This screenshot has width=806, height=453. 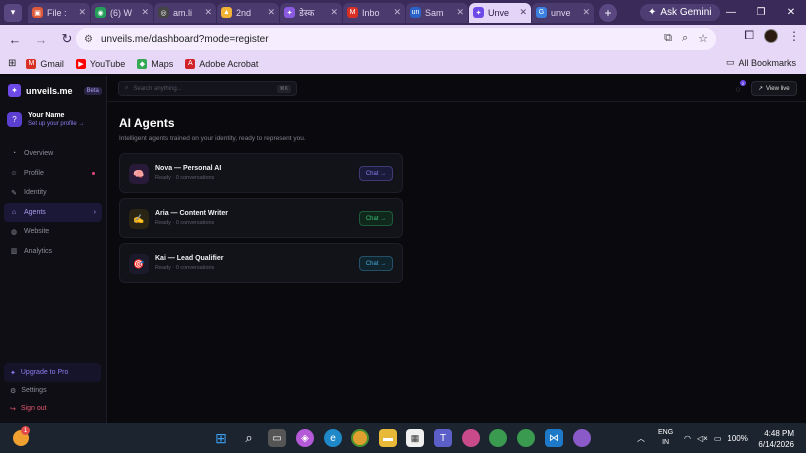 I want to click on forward-button: →, so click(x=41, y=39).